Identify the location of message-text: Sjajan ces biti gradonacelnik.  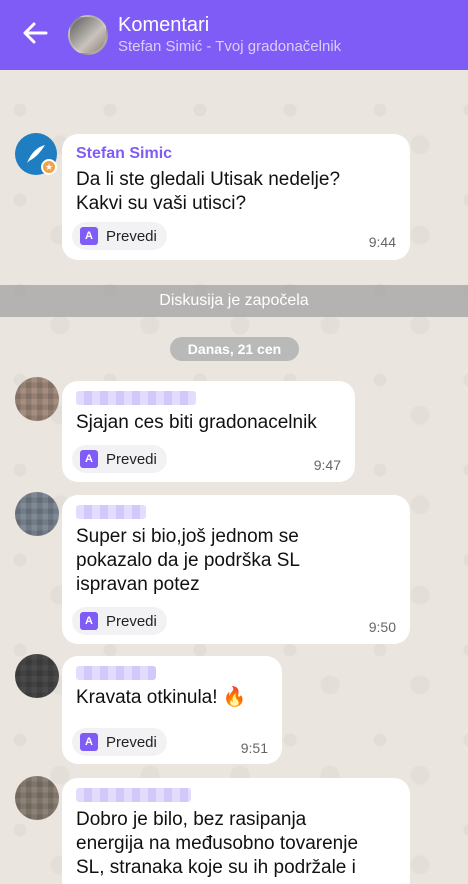
(196, 422).